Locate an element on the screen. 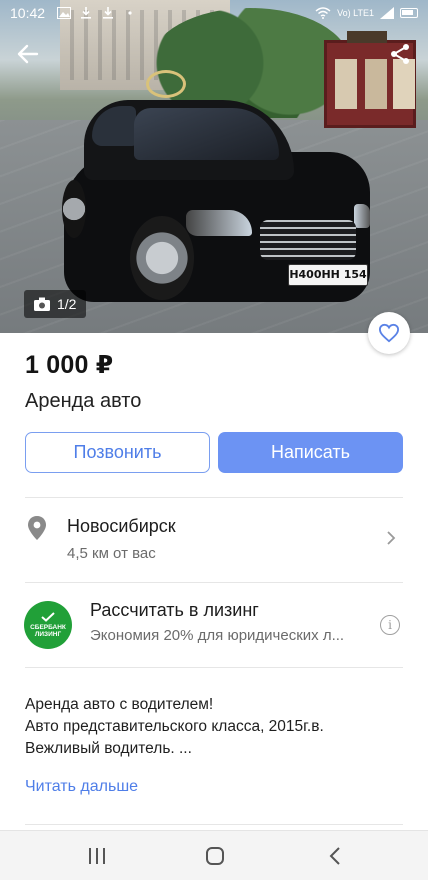 The image size is (428, 880). location-pin-icon is located at coordinates (37, 528).